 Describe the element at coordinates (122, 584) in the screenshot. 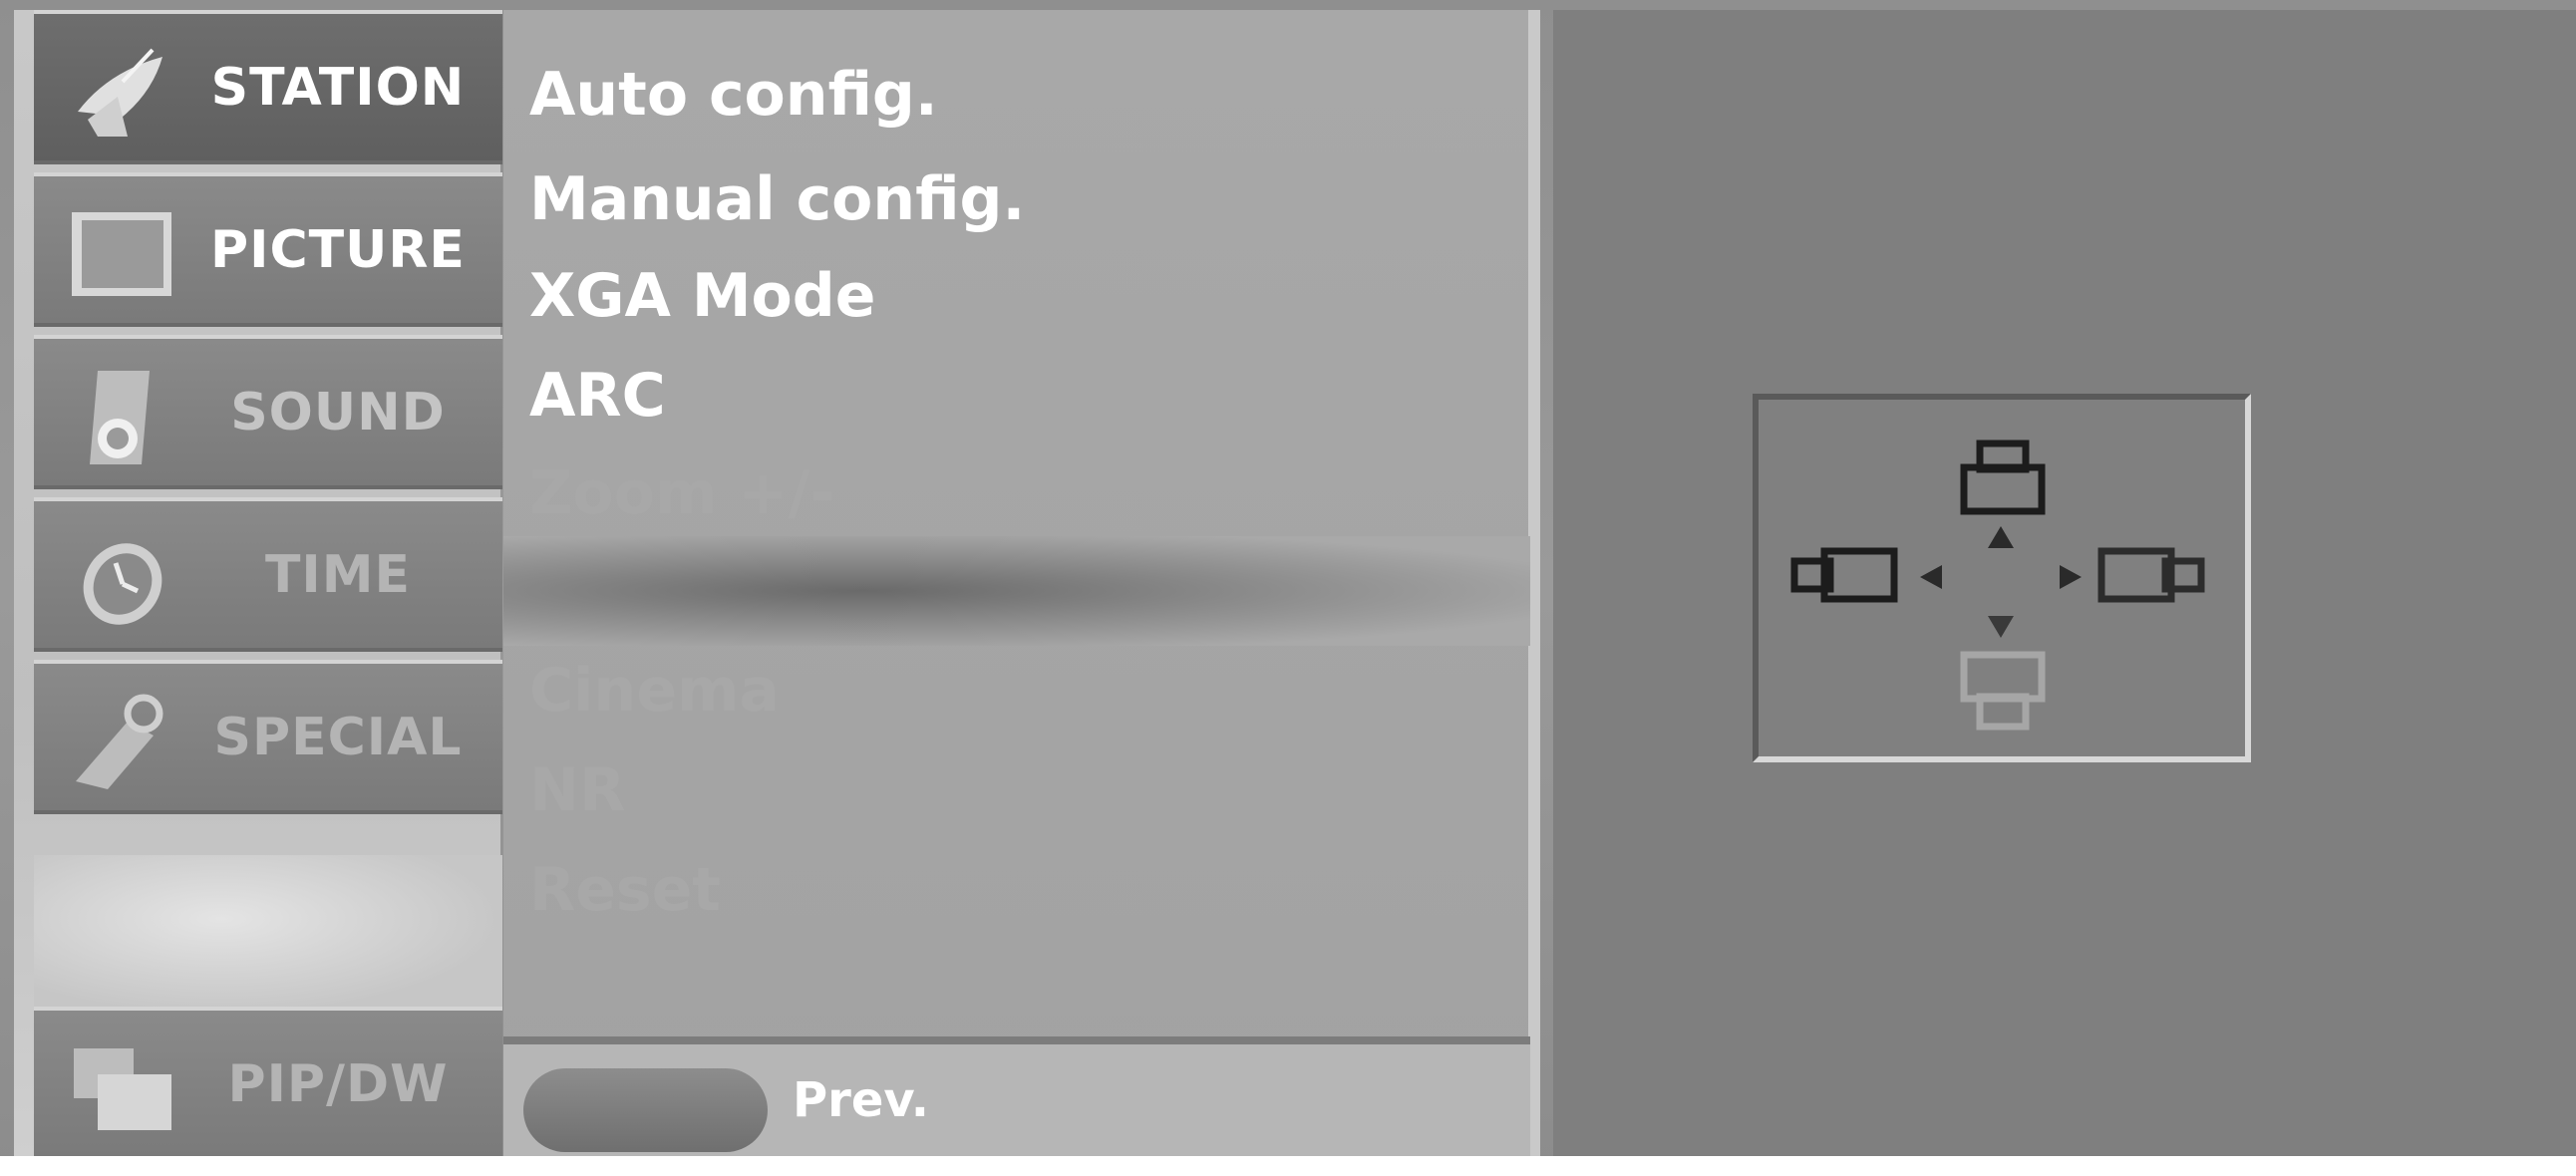

I see `clock-icon` at that location.